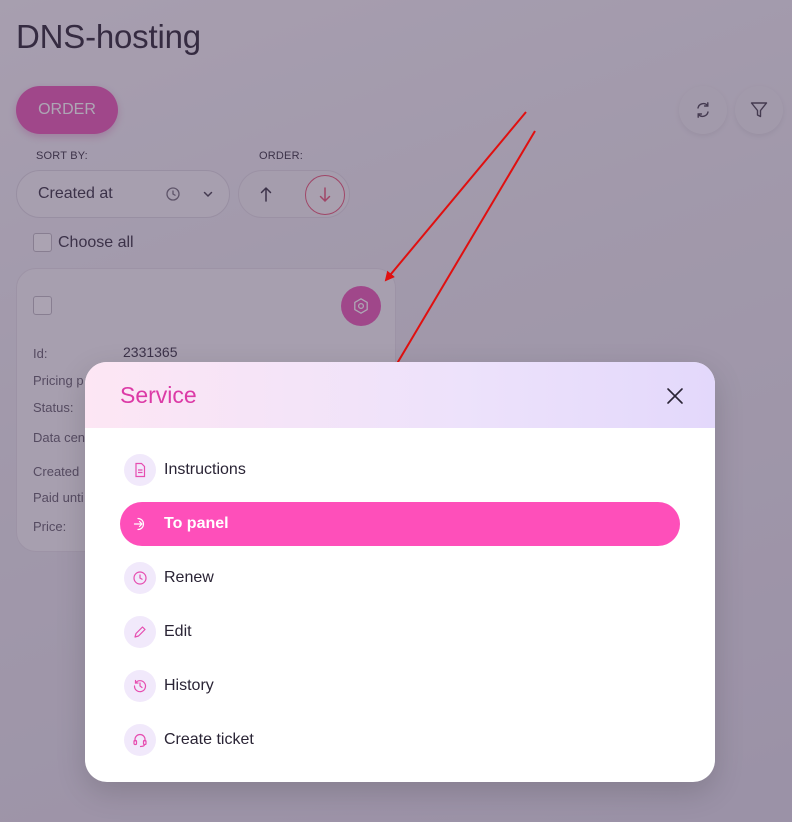  I want to click on menu-item-label: To panel, so click(196, 523).